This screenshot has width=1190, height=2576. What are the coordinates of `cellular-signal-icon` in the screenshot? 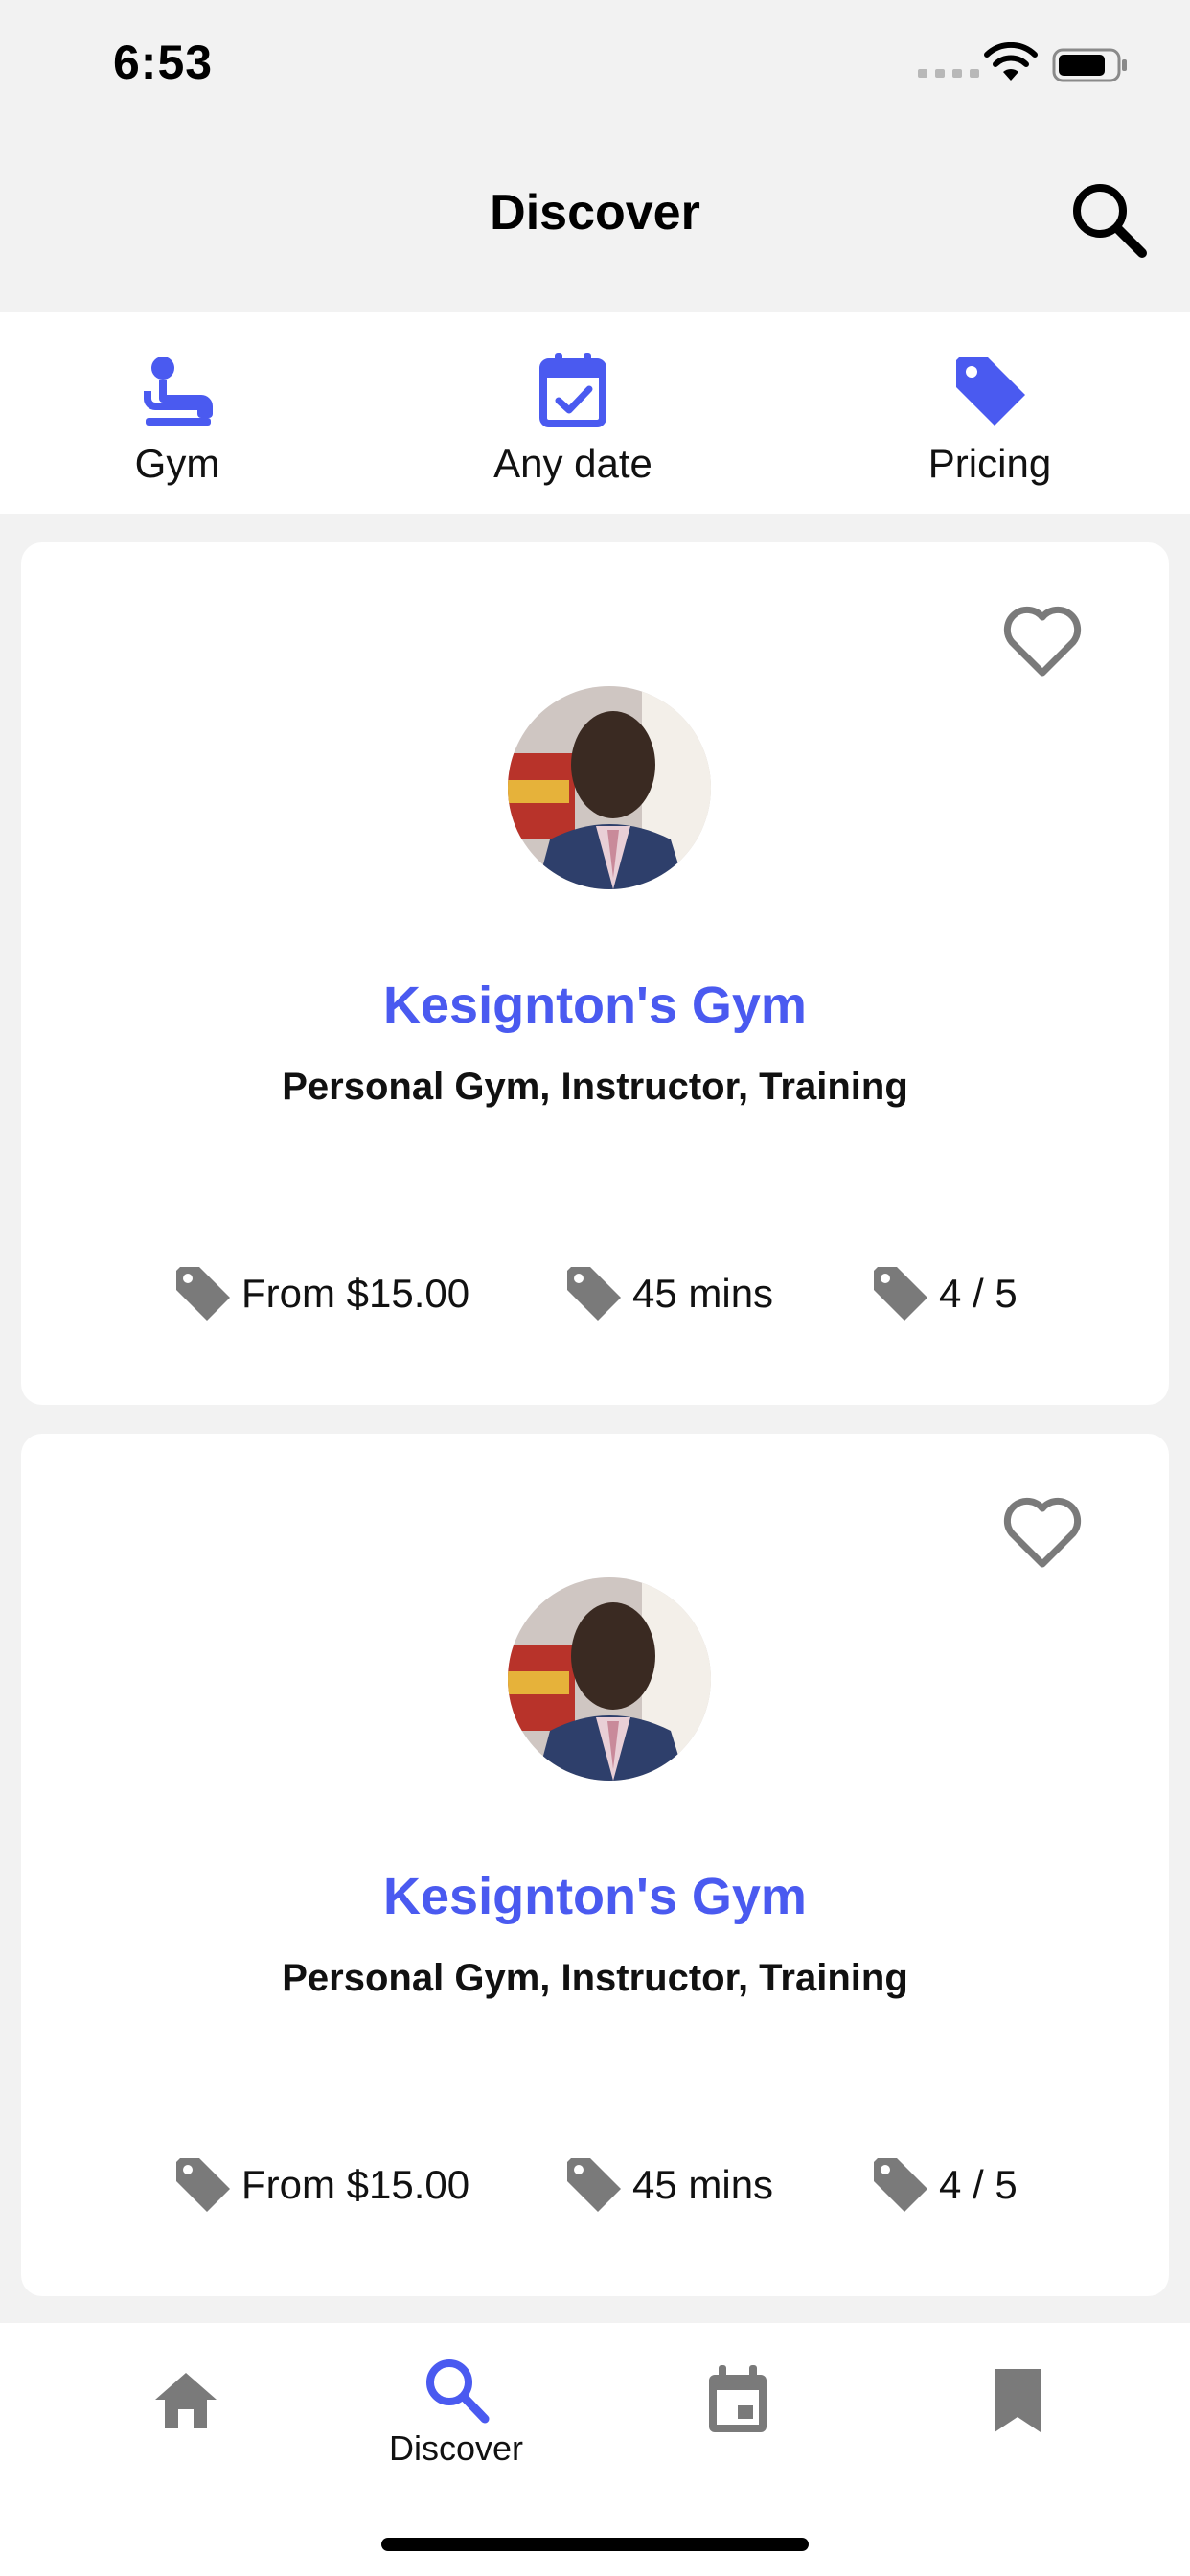 It's located at (949, 73).